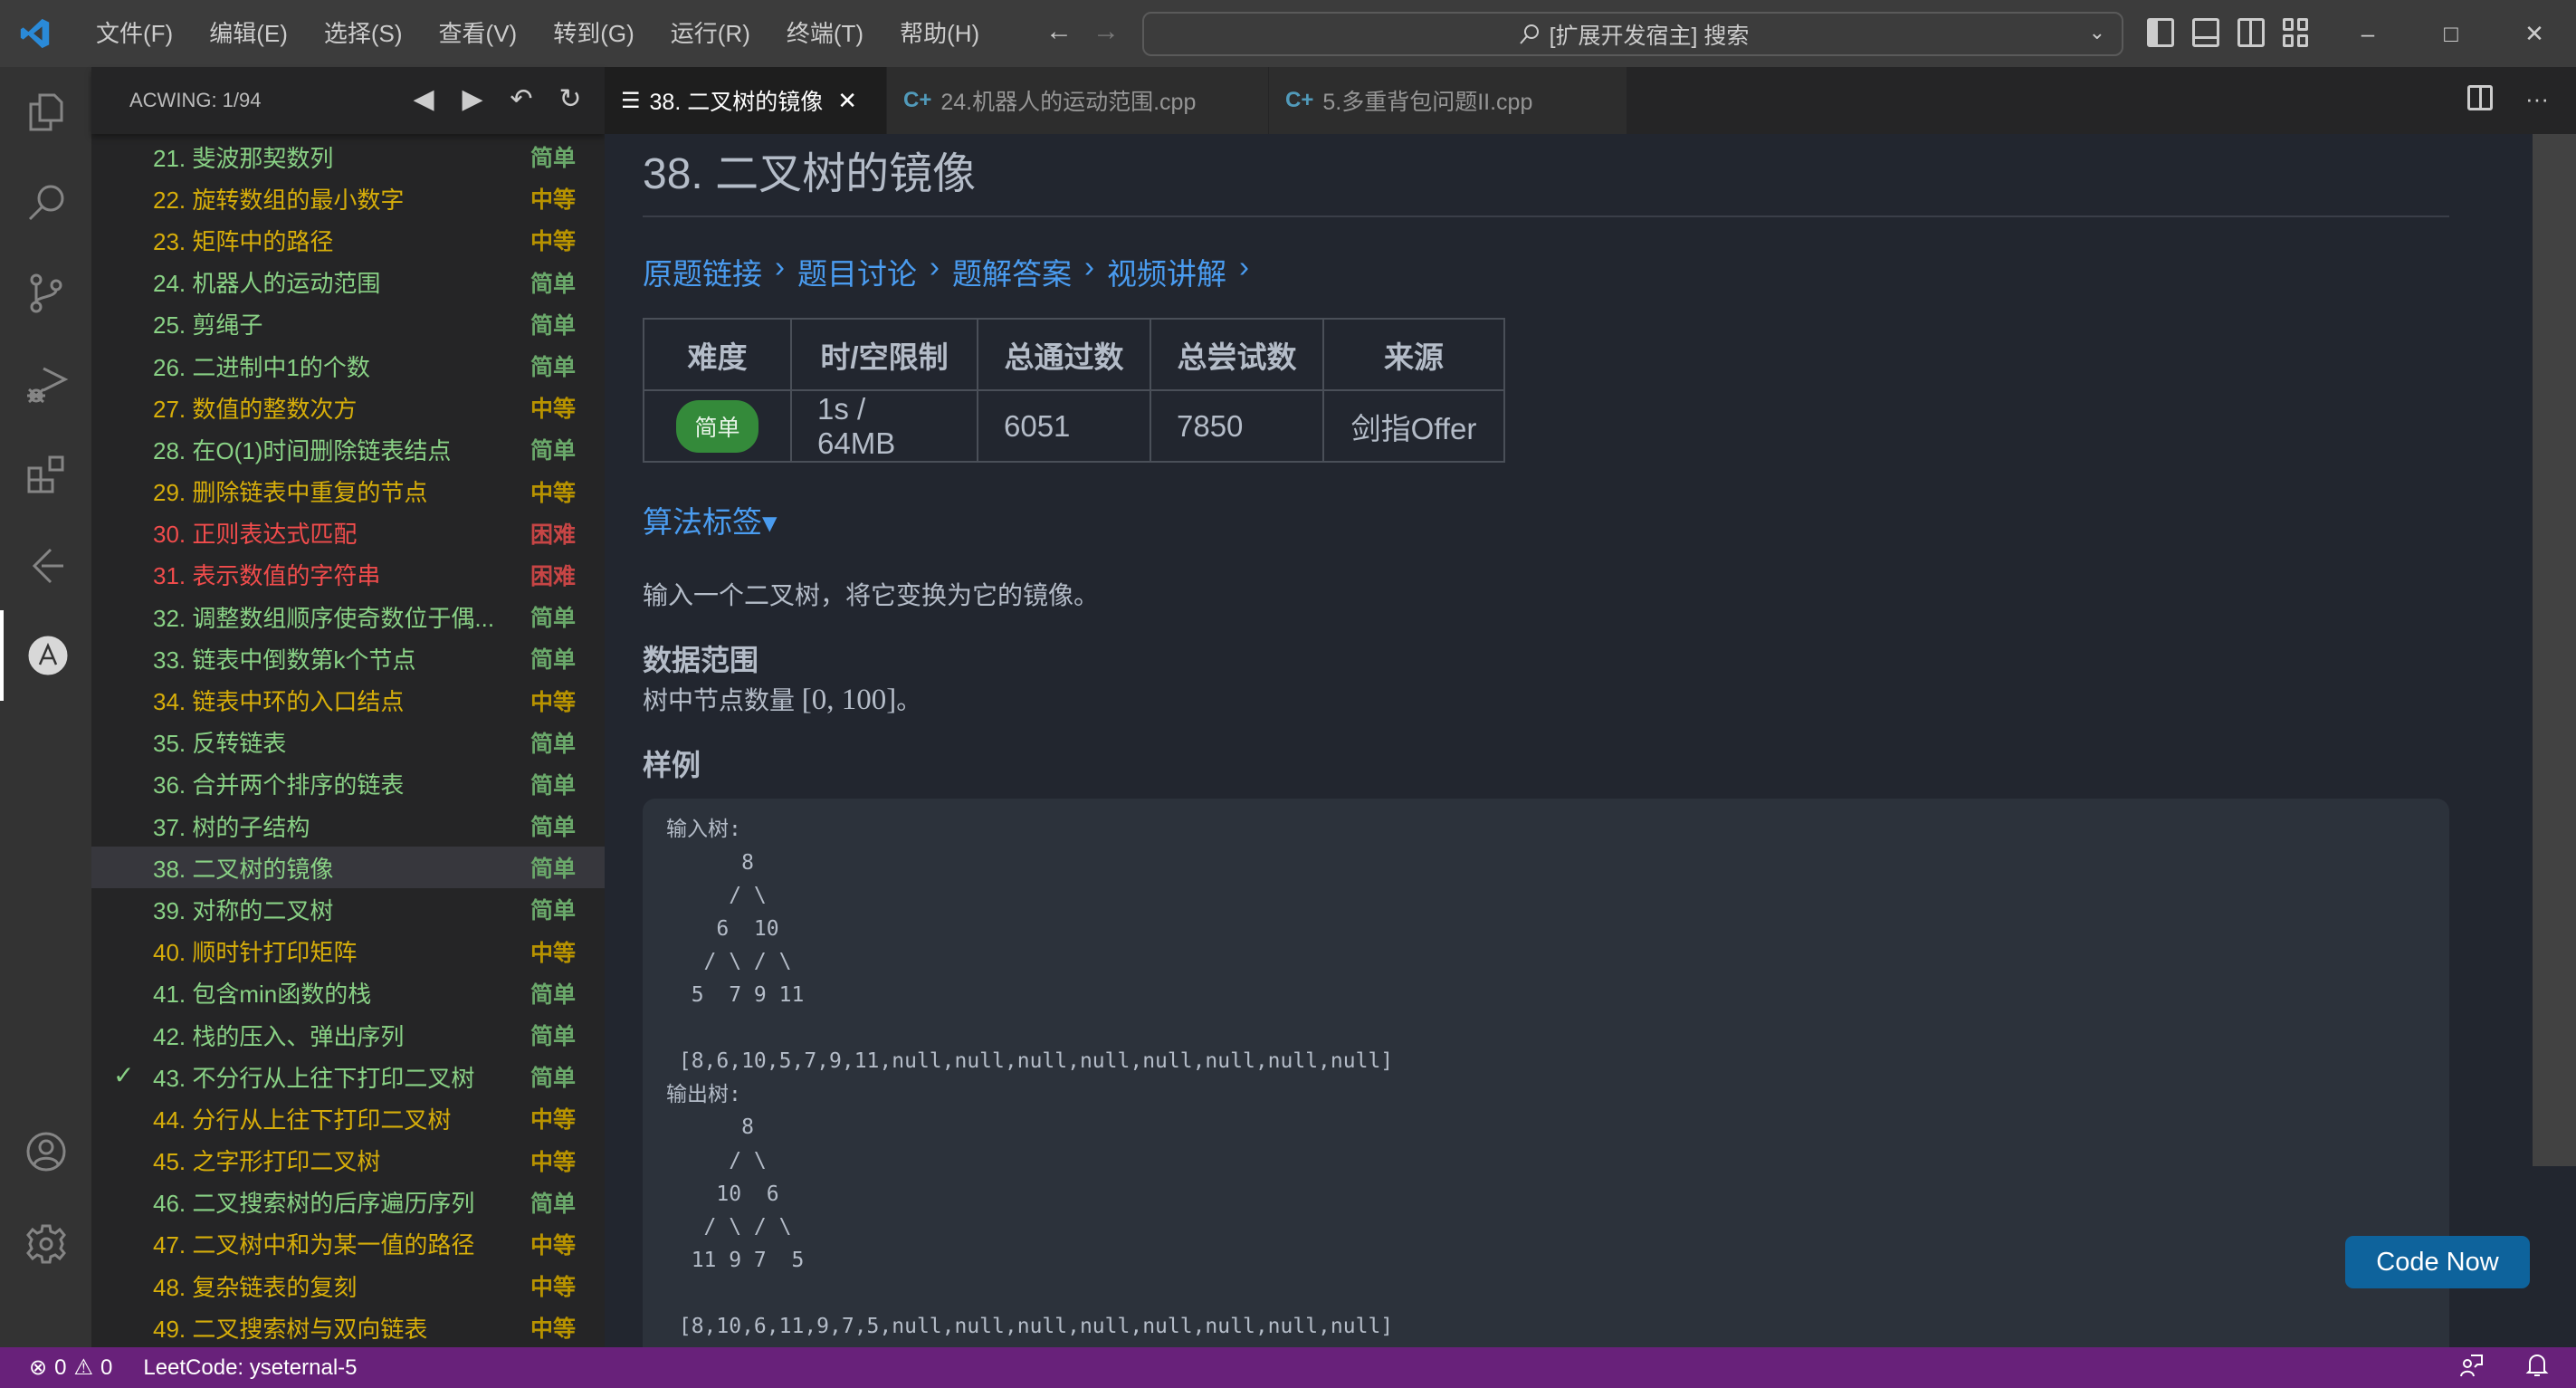  What do you see at coordinates (348, 282) in the screenshot?
I see `problem-list-item: 24. 机器人的运动范围 简单` at bounding box center [348, 282].